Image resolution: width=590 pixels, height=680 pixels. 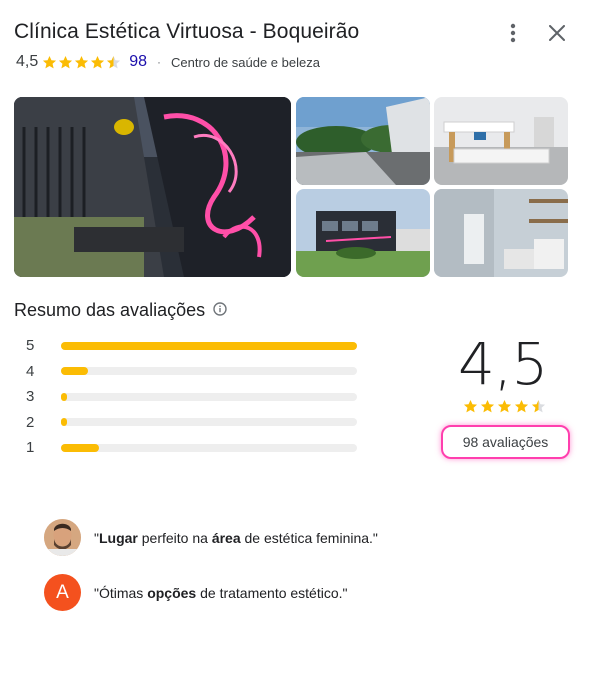 I want to click on reviewer-avatar, so click(x=62, y=537).